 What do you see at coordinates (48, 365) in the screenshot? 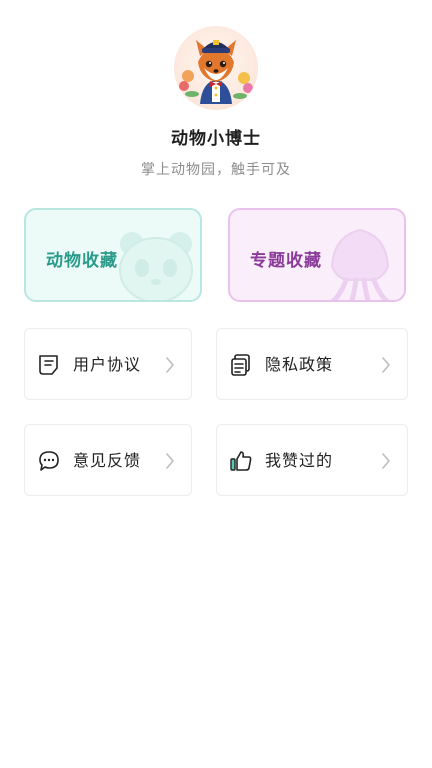
I see `document-list-icon` at bounding box center [48, 365].